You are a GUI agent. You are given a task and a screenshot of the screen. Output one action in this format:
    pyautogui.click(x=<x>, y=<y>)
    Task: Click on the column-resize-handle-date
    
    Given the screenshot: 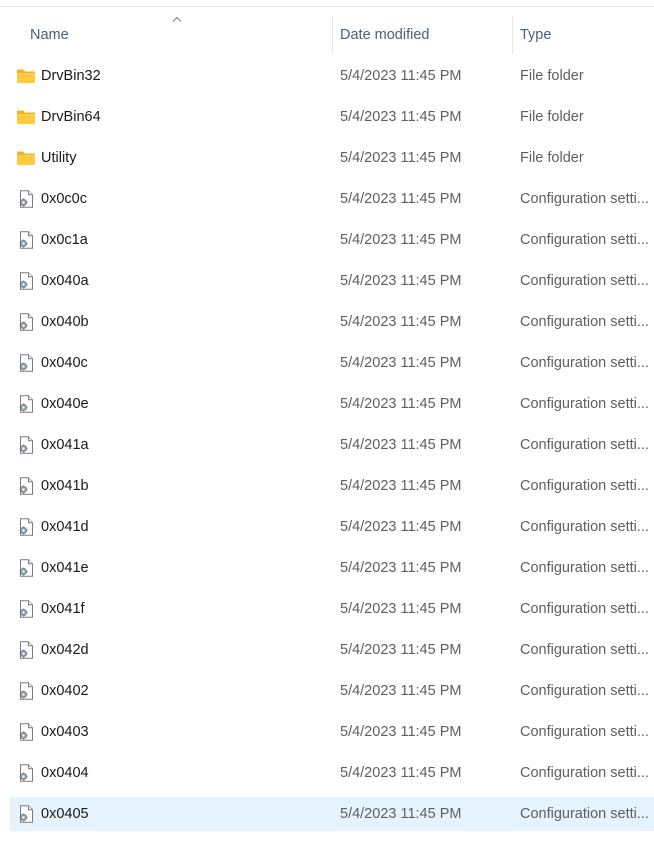 What is the action you would take?
    pyautogui.click(x=512, y=35)
    